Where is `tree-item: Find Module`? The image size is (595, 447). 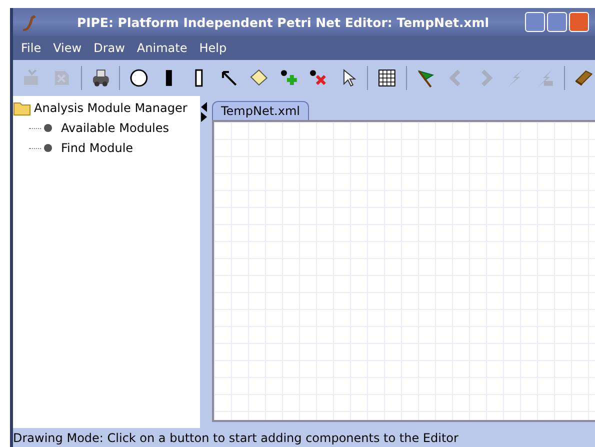
tree-item: Find Module is located at coordinates (97, 148).